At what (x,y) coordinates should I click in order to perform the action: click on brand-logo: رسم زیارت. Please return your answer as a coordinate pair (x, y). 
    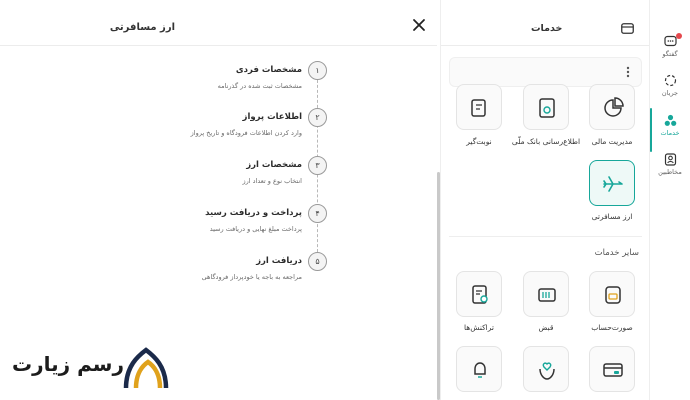
    Looking at the image, I should click on (92, 368).